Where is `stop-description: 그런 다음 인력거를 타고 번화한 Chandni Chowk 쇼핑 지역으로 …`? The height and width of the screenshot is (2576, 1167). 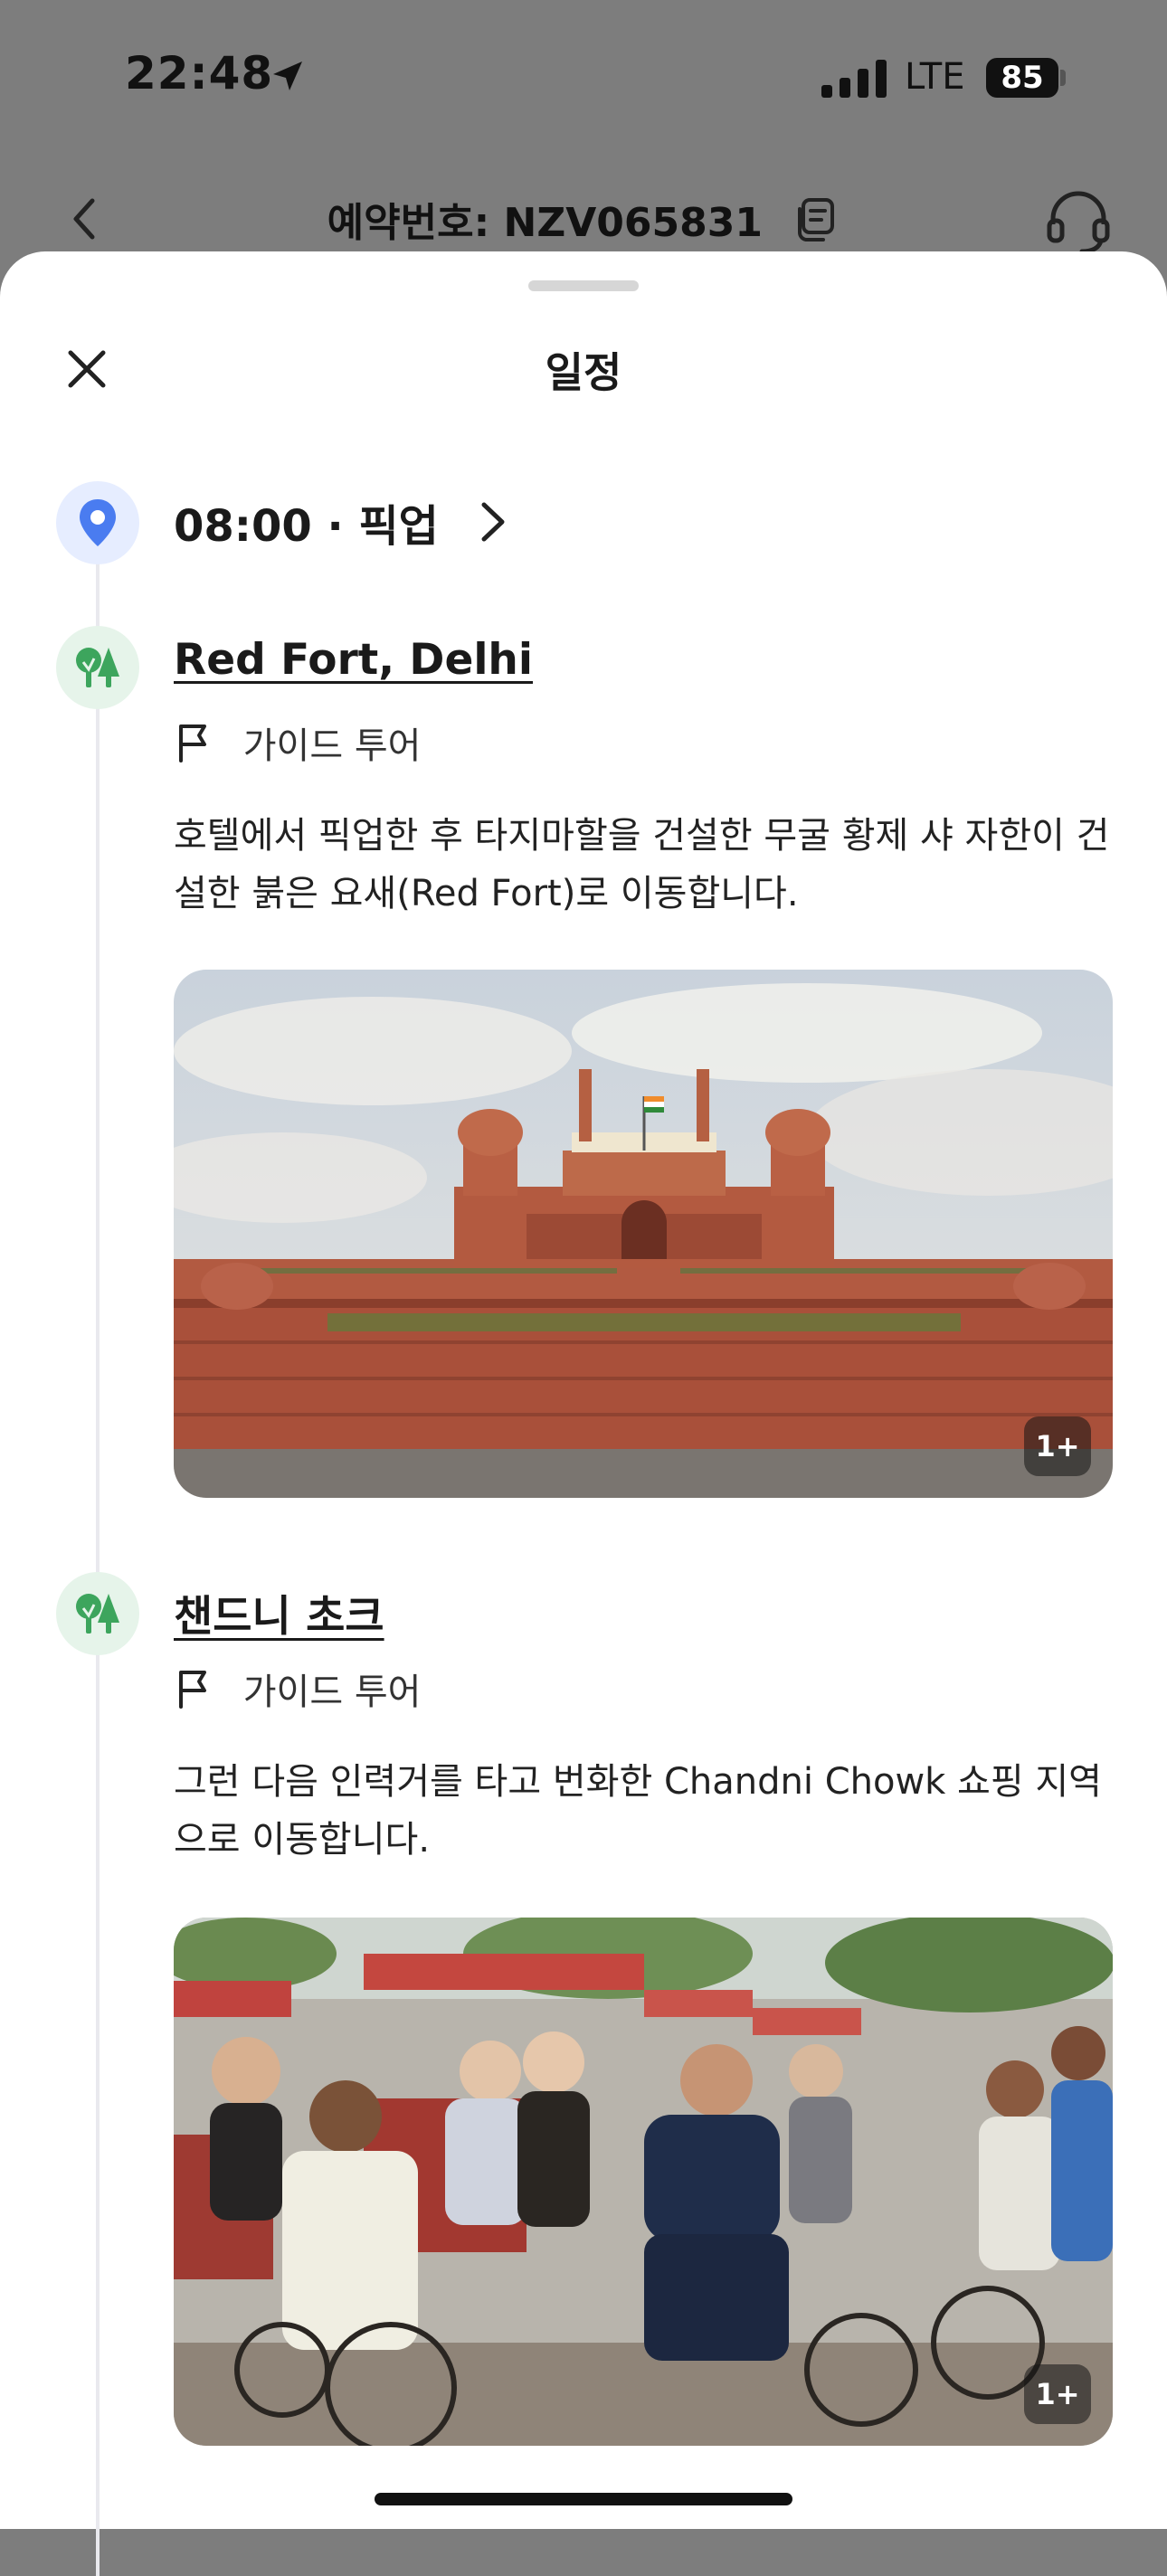
stop-description: 그런 다음 인력거를 타고 번화한 Chandni Chowk 쇼핑 지역으로 … is located at coordinates (638, 1811).